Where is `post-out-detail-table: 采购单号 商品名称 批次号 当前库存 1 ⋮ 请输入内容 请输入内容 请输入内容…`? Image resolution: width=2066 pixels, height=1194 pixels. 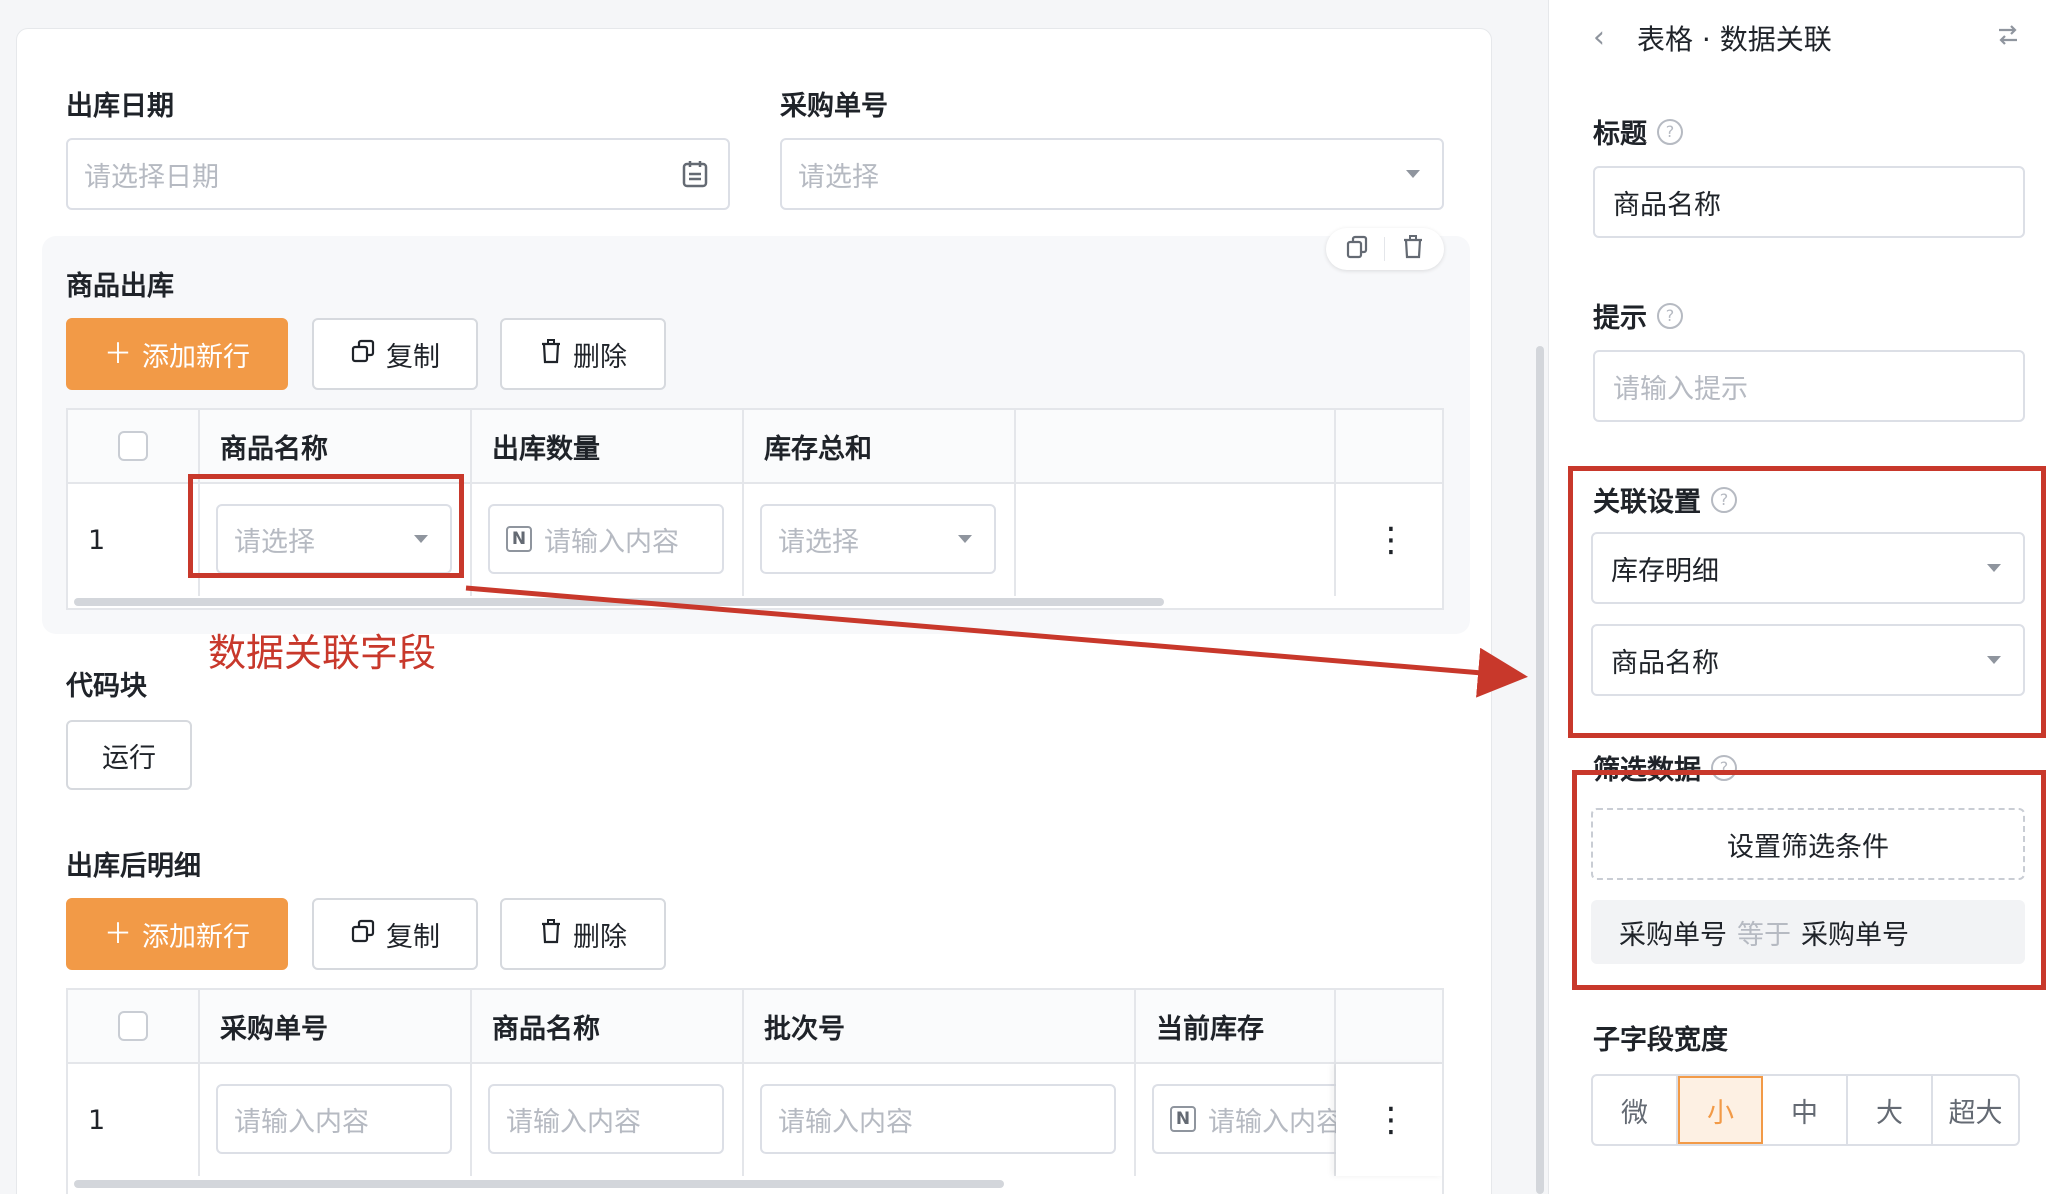 post-out-detail-table: 采购单号 商品名称 批次号 当前库存 1 ⋮ 请输入内容 请输入内容 请输入内容… is located at coordinates (755, 1091).